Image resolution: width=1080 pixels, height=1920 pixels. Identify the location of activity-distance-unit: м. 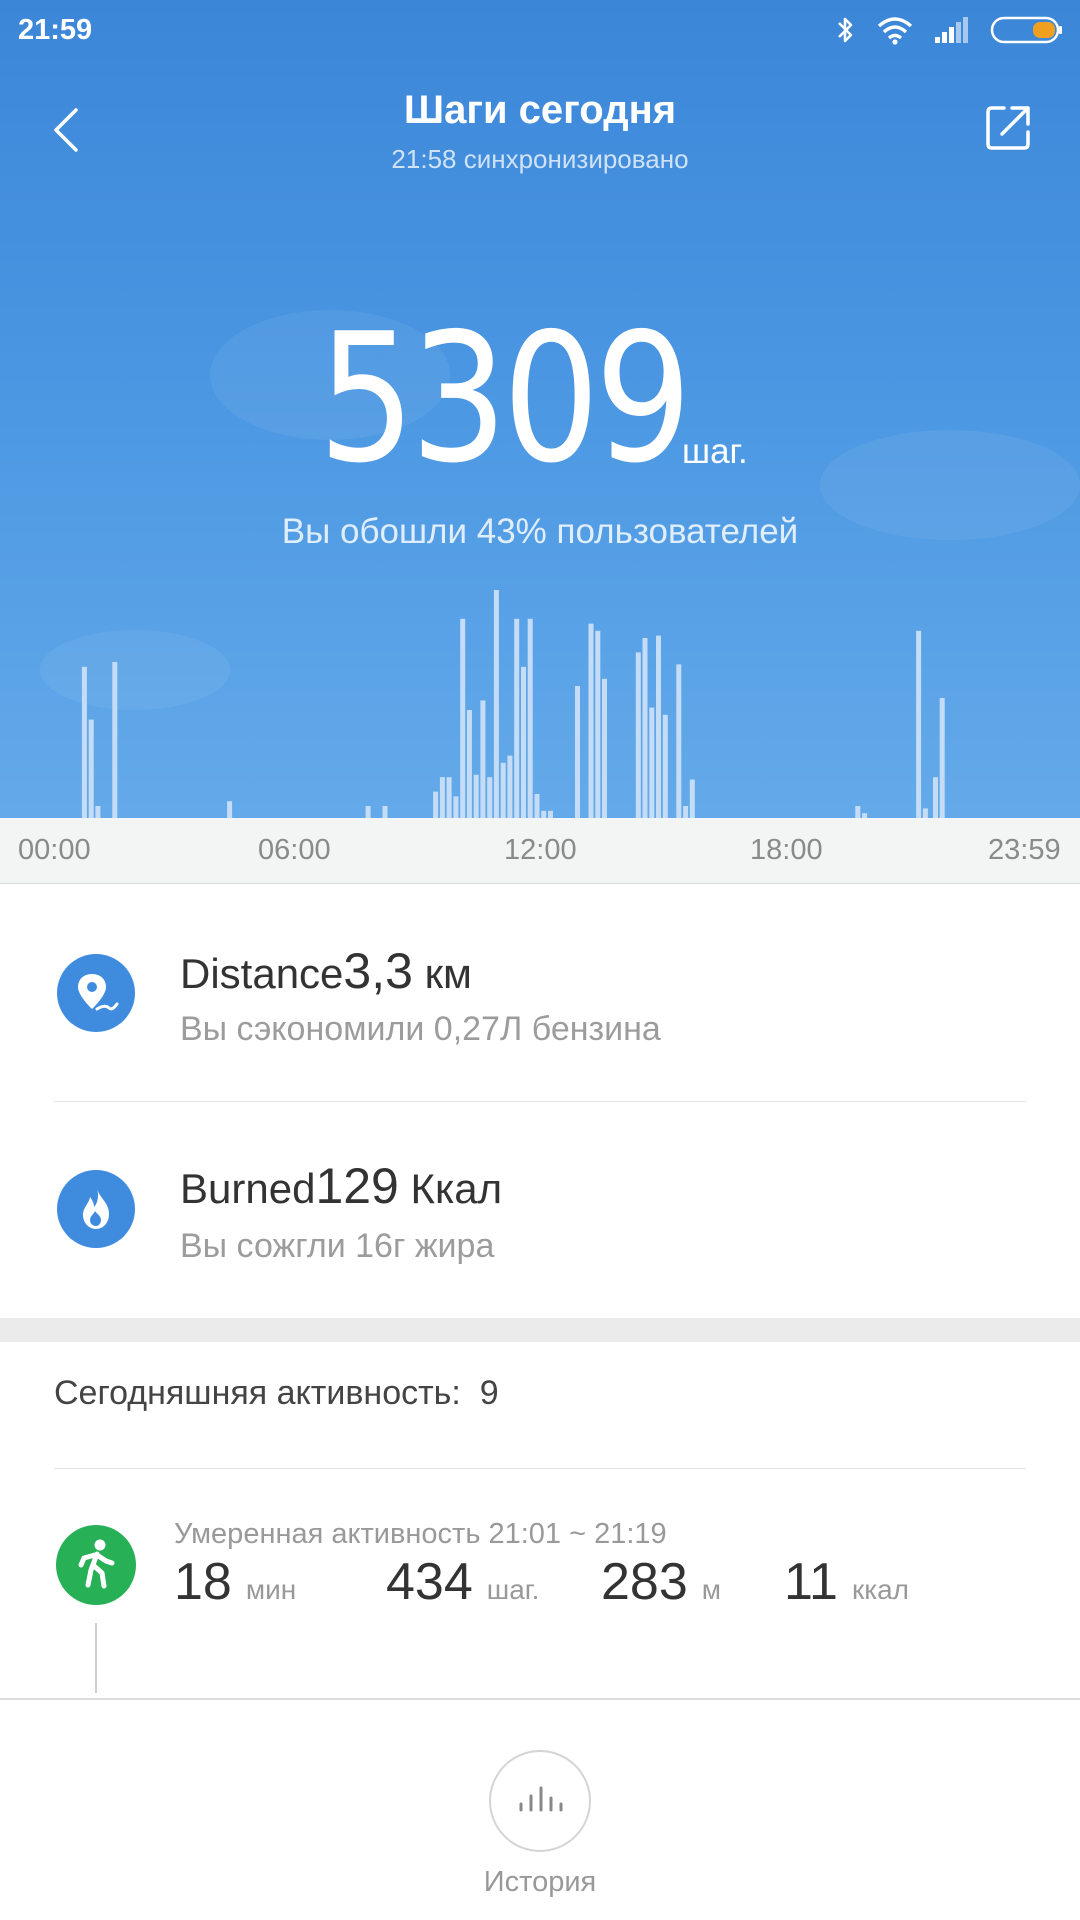
(711, 1589).